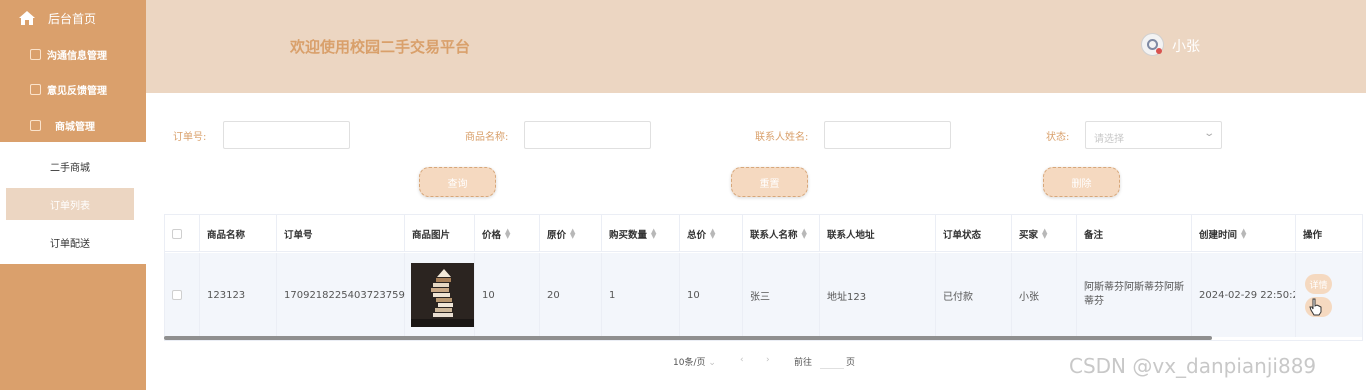 Image resolution: width=1366 pixels, height=390 pixels. I want to click on sidebar-item-label: 订单列表, so click(70, 206).